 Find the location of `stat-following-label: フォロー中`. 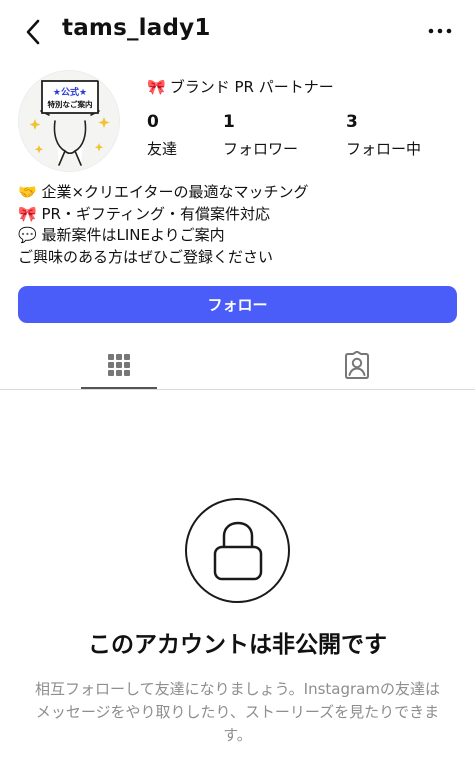

stat-following-label: フォロー中 is located at coordinates (384, 149).